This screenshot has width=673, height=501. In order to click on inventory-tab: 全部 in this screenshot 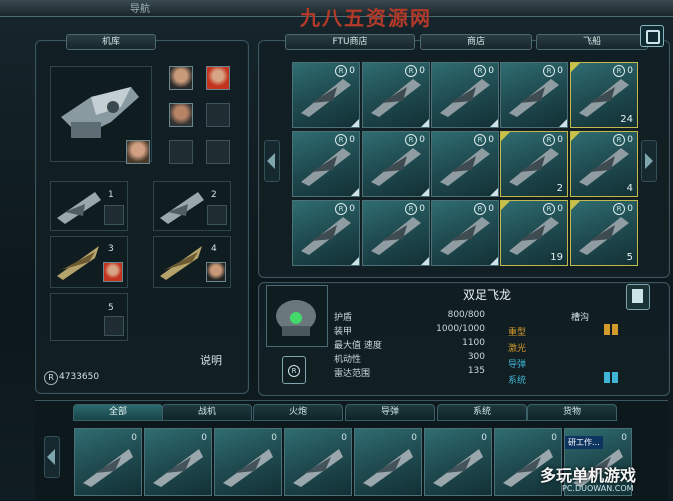, I will do `click(118, 412)`.